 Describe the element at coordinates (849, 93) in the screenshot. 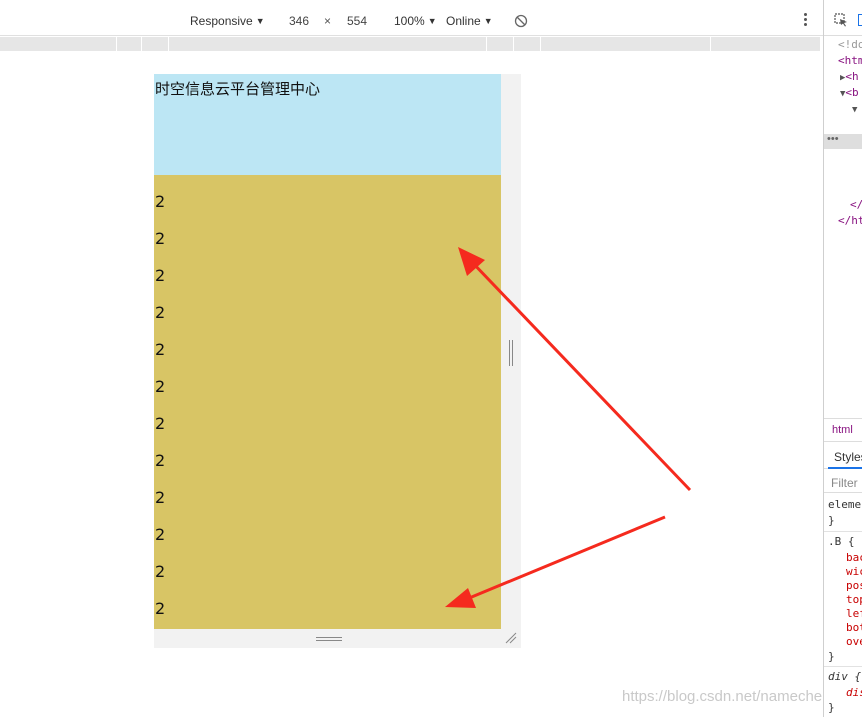

I see `dom-body: ▼<b` at that location.